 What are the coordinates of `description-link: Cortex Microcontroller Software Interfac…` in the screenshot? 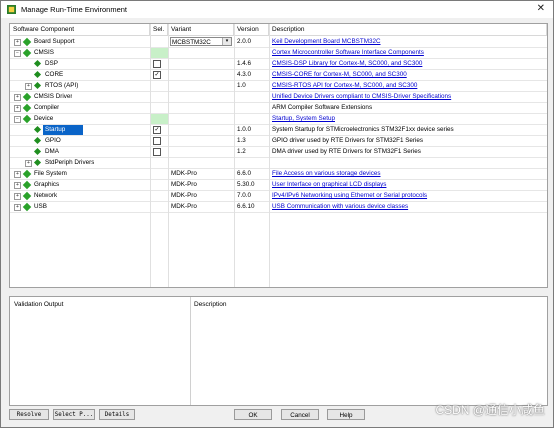 It's located at (408, 53).